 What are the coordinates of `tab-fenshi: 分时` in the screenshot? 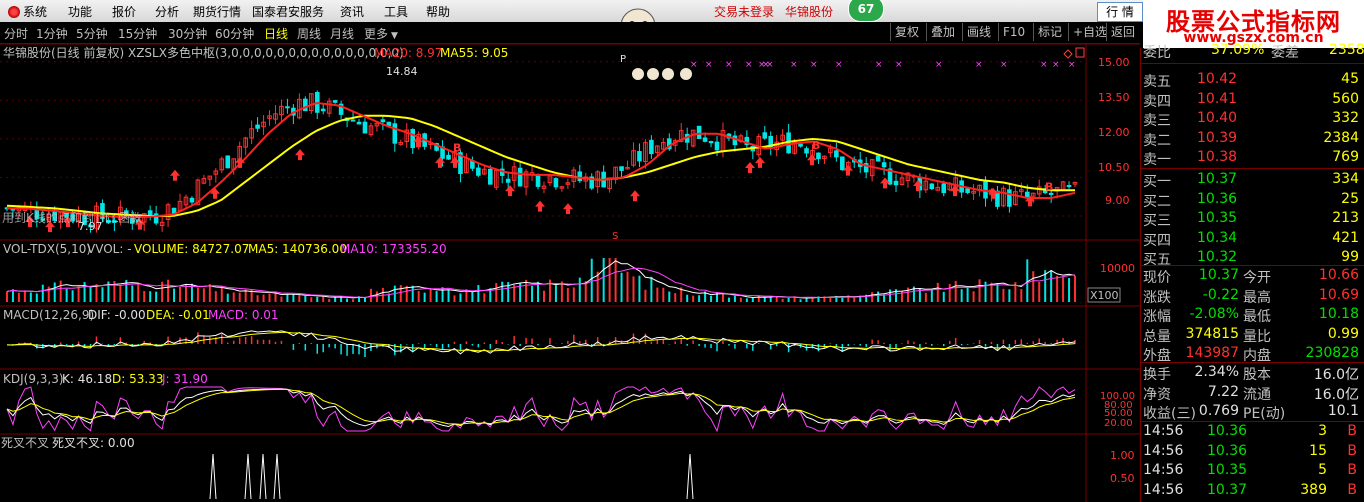 It's located at (16, 33).